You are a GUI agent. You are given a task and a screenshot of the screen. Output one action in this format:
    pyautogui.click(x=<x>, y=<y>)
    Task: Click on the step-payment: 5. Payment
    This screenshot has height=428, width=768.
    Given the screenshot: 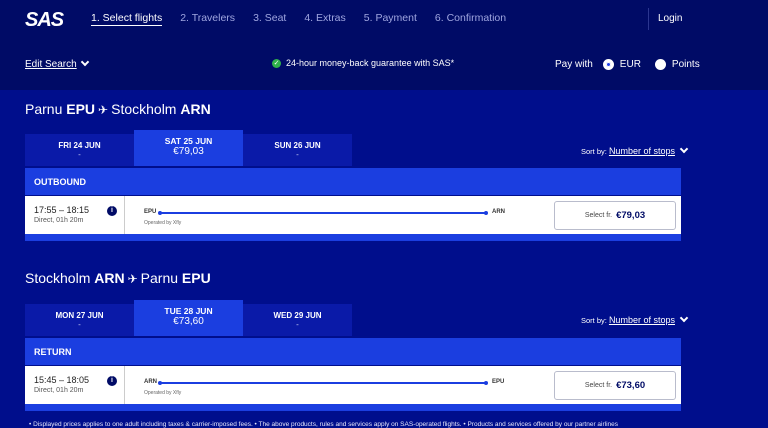 What is the action you would take?
    pyautogui.click(x=390, y=19)
    